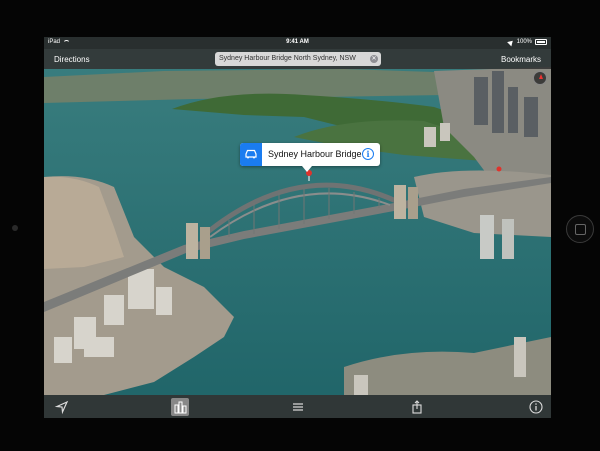 The width and height of the screenshot is (600, 451). I want to click on location-services-icon, so click(510, 42).